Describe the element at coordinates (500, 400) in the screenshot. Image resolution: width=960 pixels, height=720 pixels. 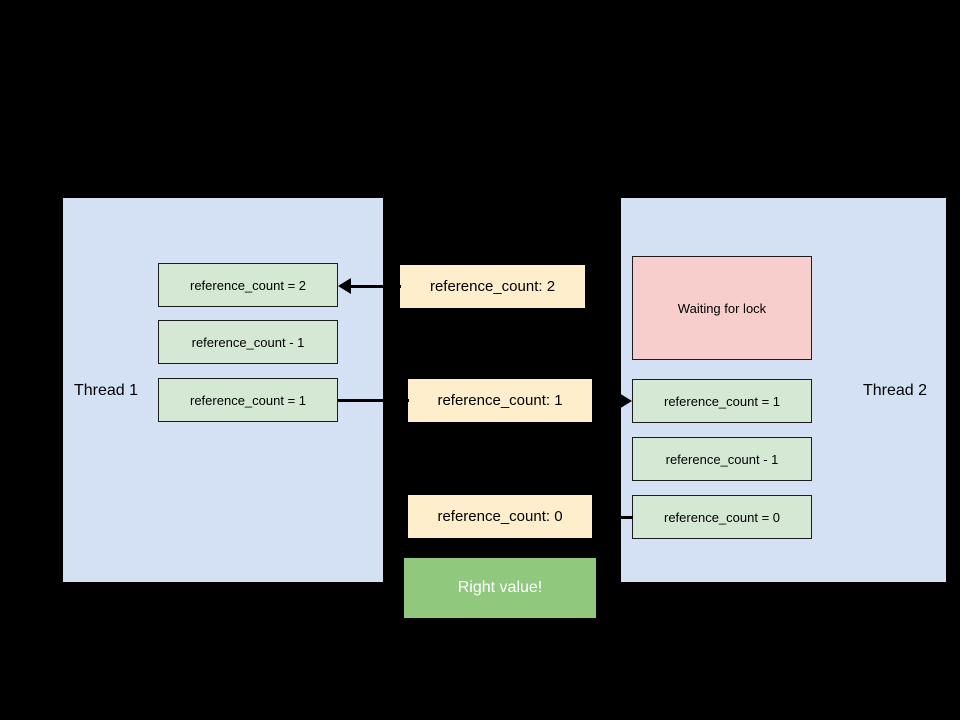
I see `memory-node-refcount-1: reference_count: 1` at that location.